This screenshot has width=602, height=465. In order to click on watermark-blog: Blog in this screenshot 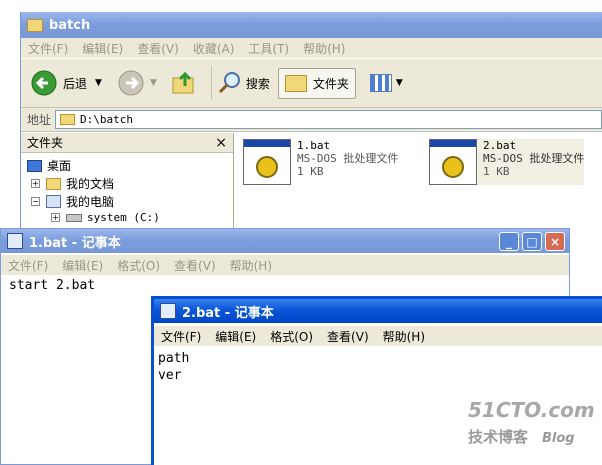, I will do `click(558, 438)`.